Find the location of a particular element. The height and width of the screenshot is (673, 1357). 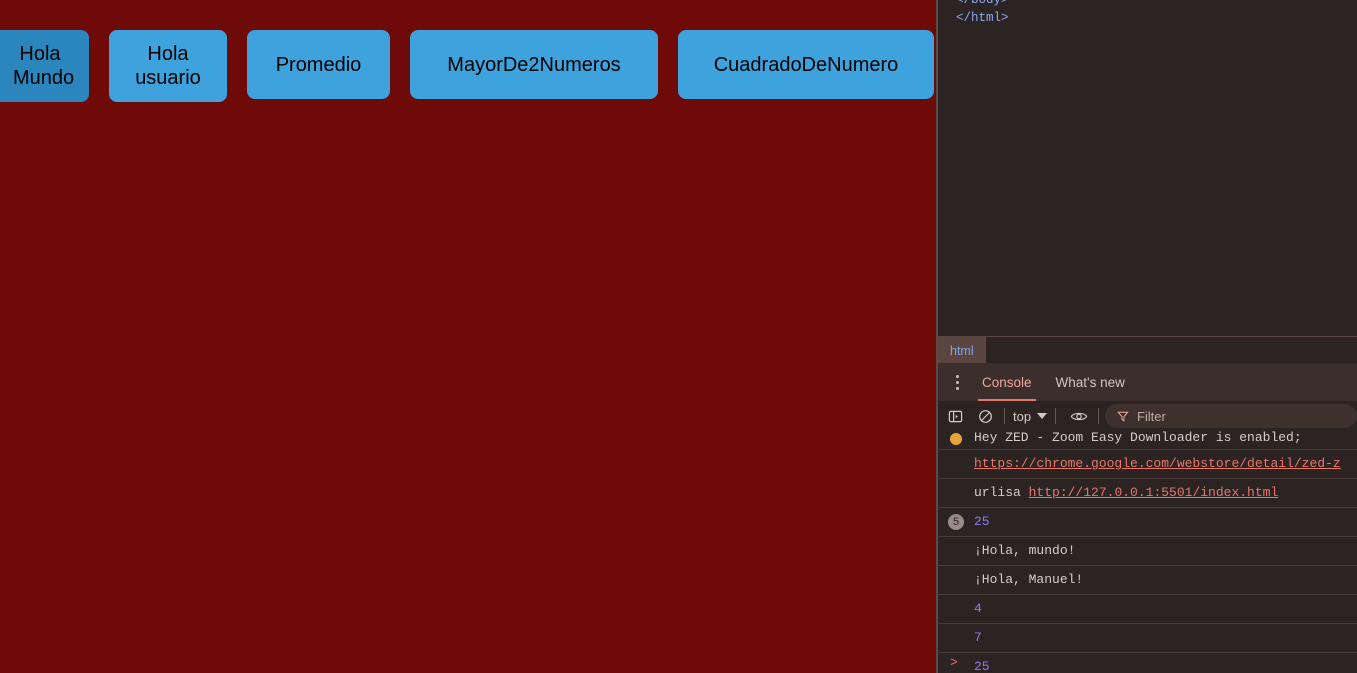

console-message-label: urlisa is located at coordinates (997, 492).